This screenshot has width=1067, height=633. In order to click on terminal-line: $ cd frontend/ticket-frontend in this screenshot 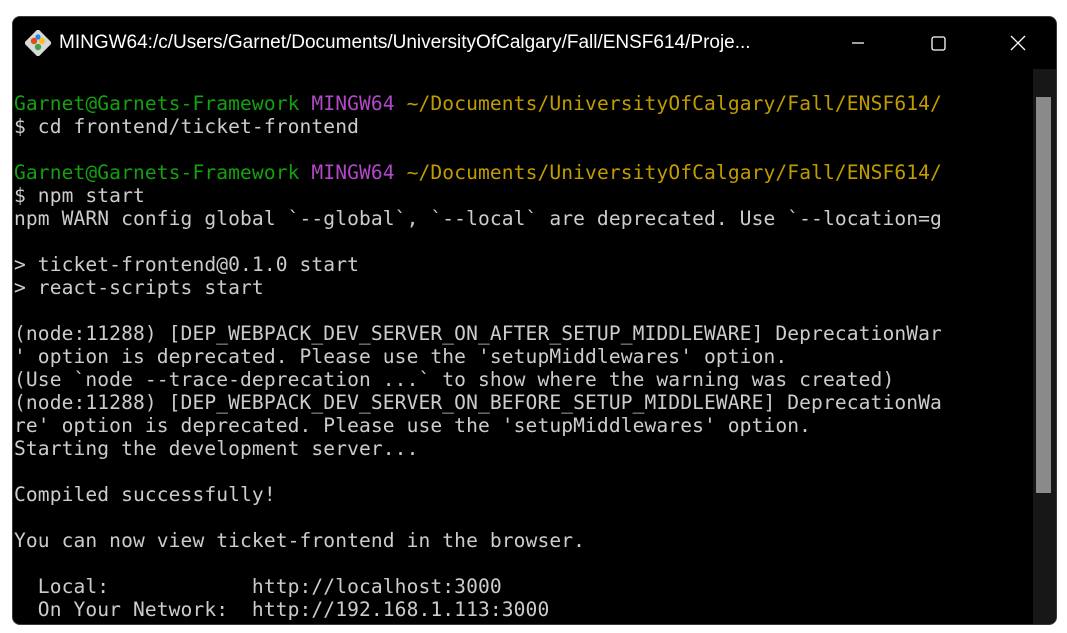, I will do `click(186, 126)`.